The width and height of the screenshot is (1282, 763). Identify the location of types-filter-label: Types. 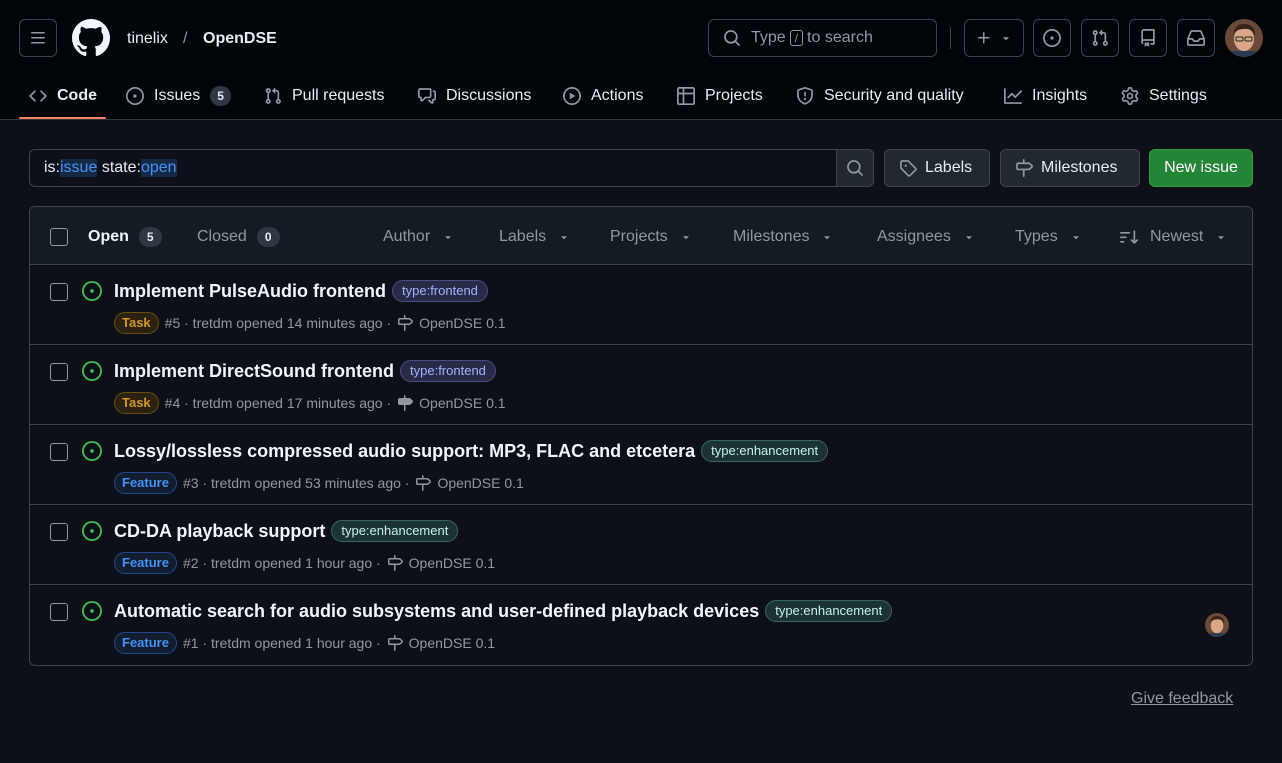
(1036, 236).